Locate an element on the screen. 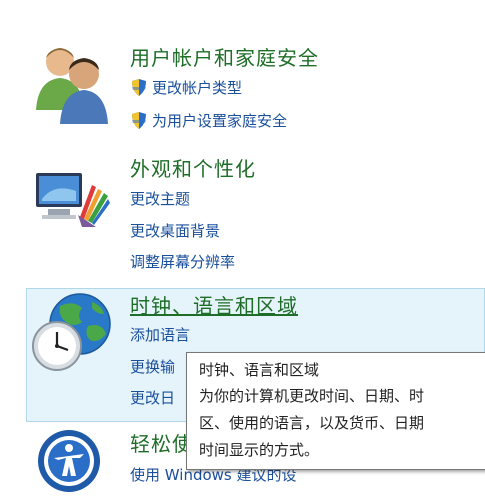 The image size is (485, 498). appearance-title: 外观和个性化 is located at coordinates (193, 167).